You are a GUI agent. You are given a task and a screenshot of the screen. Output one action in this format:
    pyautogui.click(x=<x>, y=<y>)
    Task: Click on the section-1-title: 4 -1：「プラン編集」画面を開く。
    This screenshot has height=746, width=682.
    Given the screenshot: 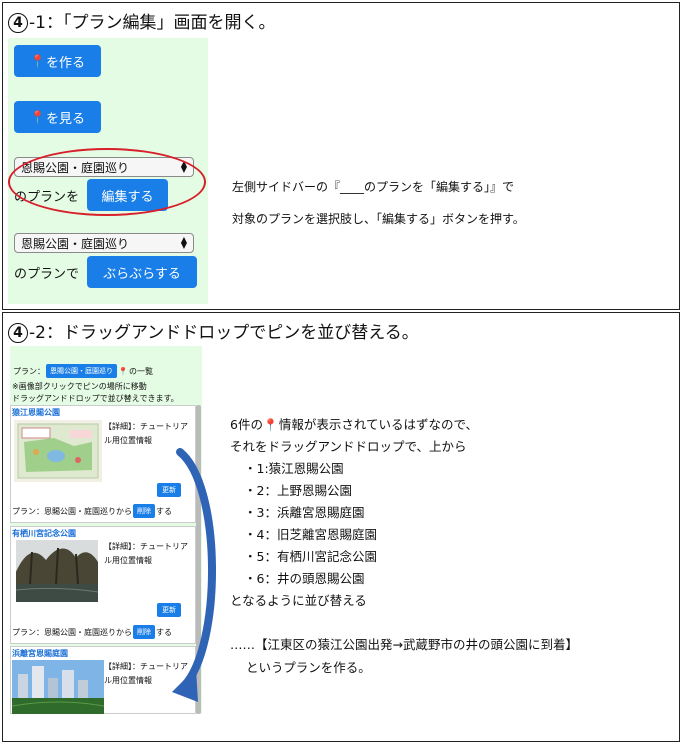 What is the action you would take?
    pyautogui.click(x=141, y=20)
    